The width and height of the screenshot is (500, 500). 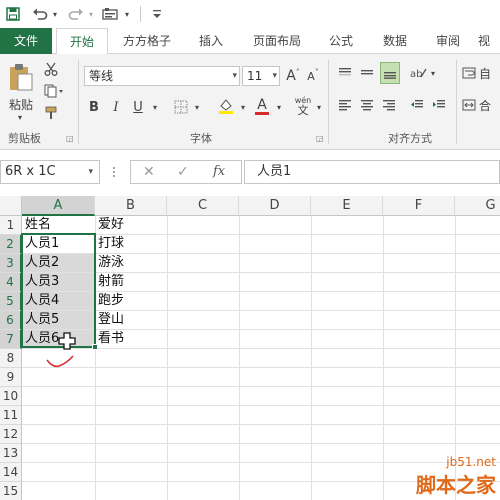 I want to click on cell-b6: 登山, so click(x=131, y=320).